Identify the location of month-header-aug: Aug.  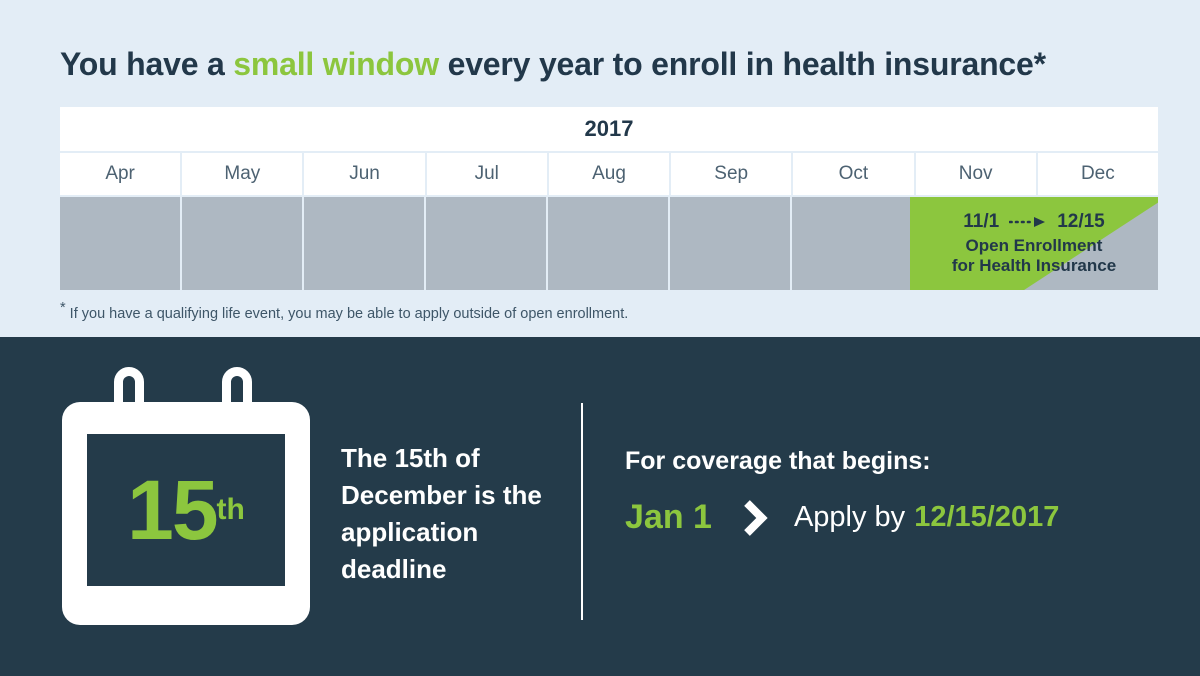
(609, 174).